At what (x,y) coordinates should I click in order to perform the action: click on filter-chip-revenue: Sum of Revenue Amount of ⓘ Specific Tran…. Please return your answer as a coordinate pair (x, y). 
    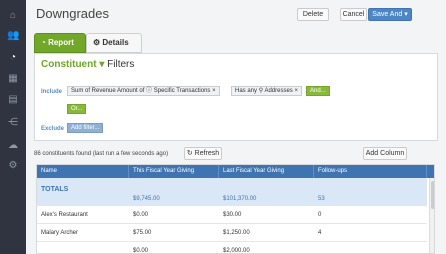
    Looking at the image, I should click on (143, 91).